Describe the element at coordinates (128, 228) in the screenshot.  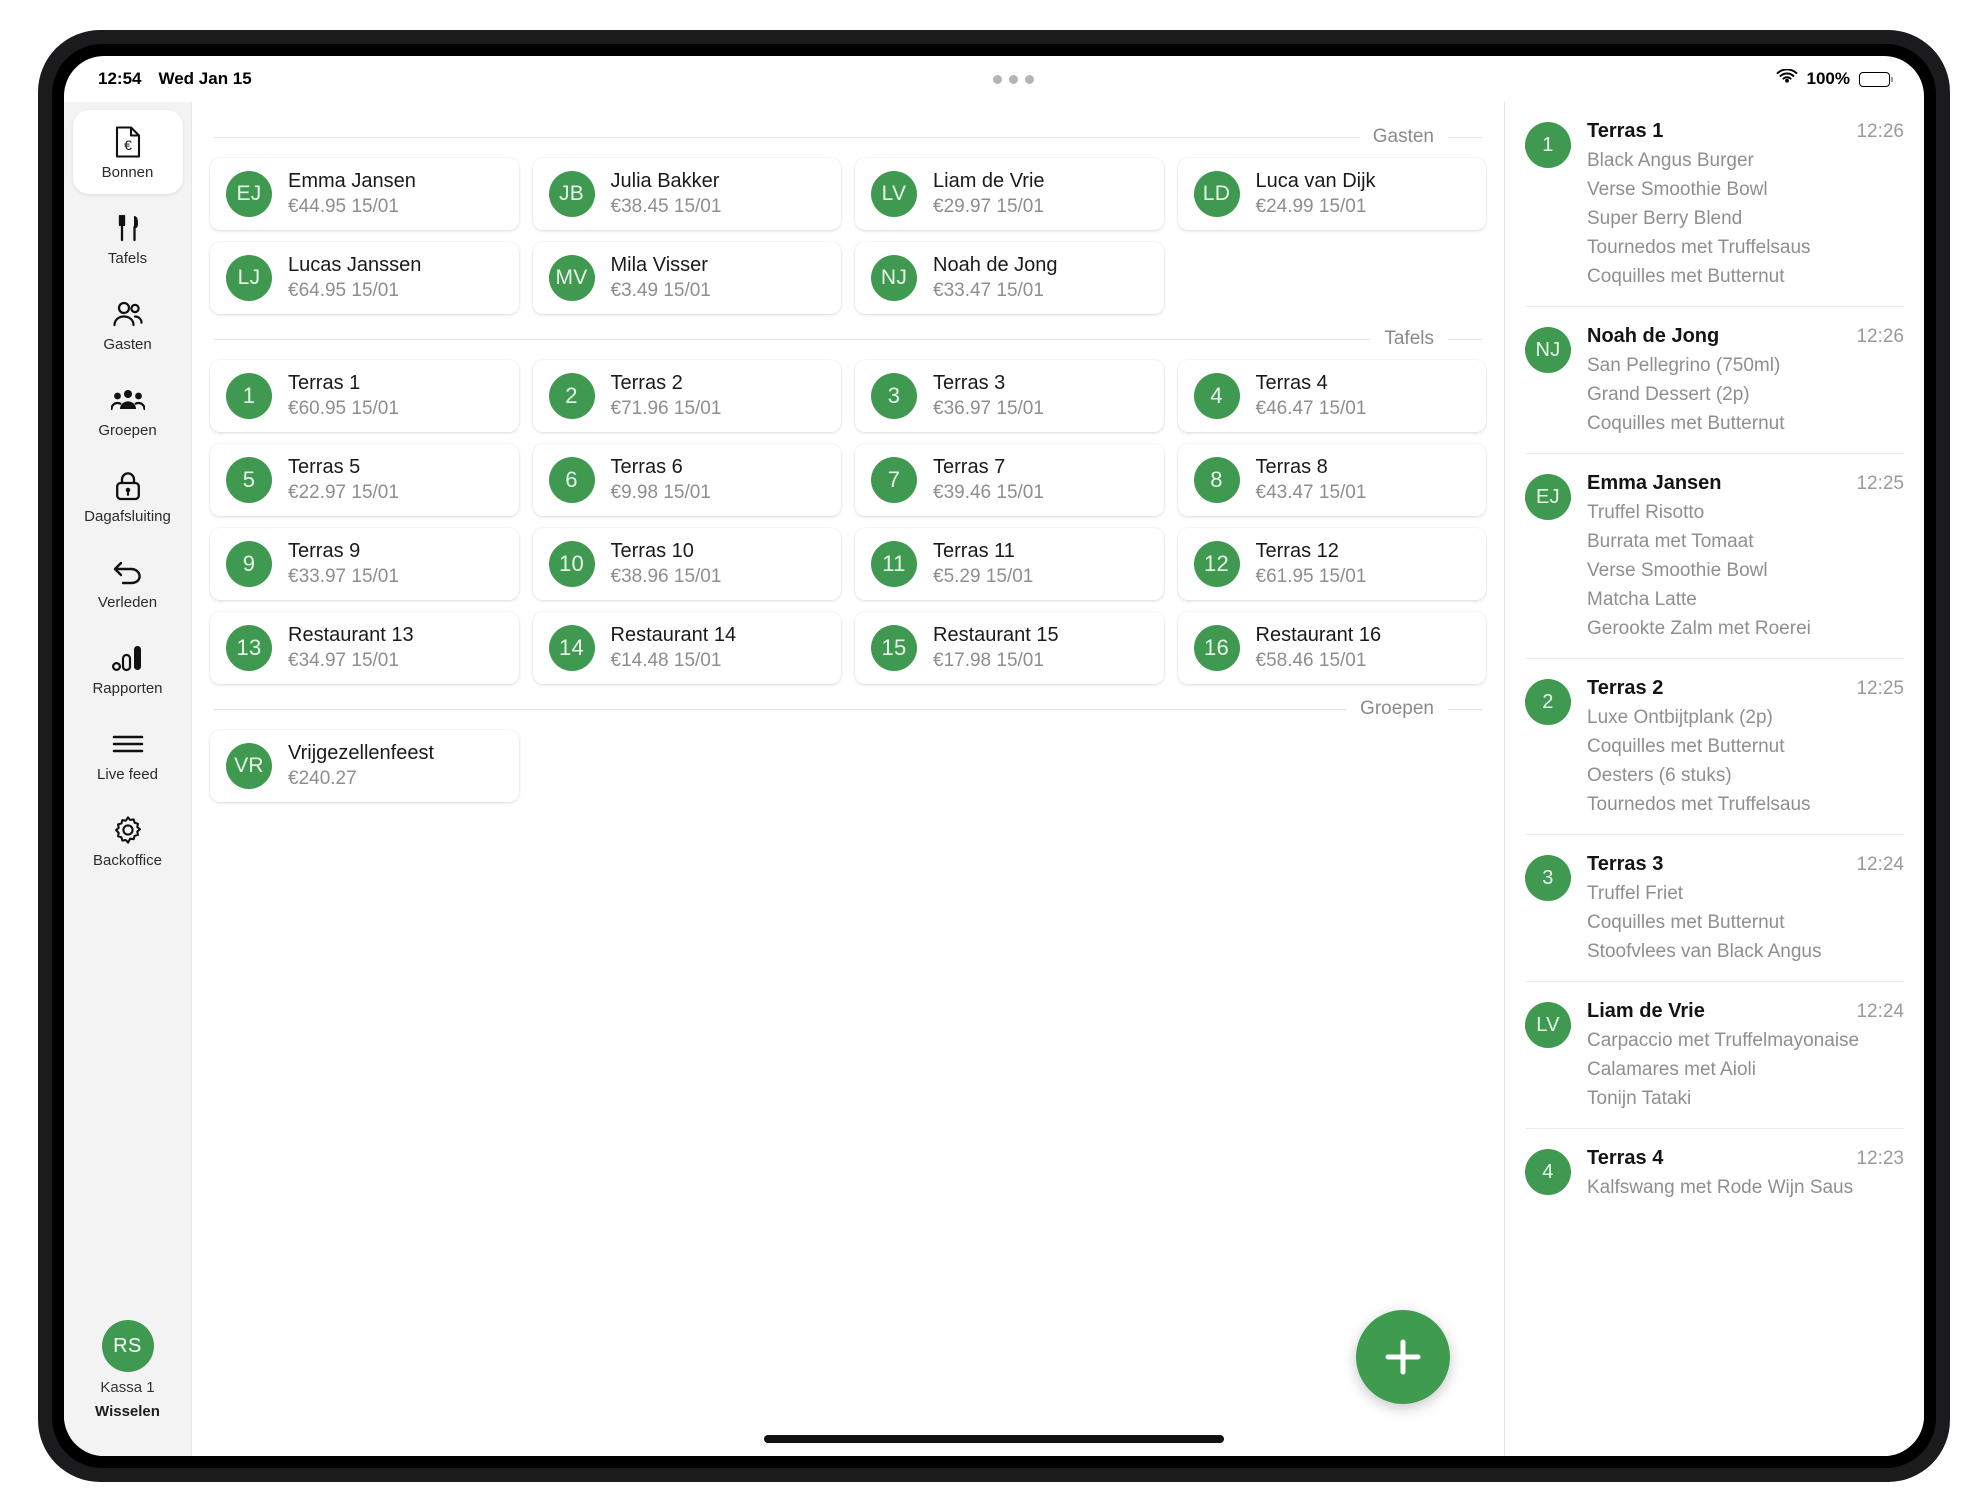
I see `cutlery-icon` at that location.